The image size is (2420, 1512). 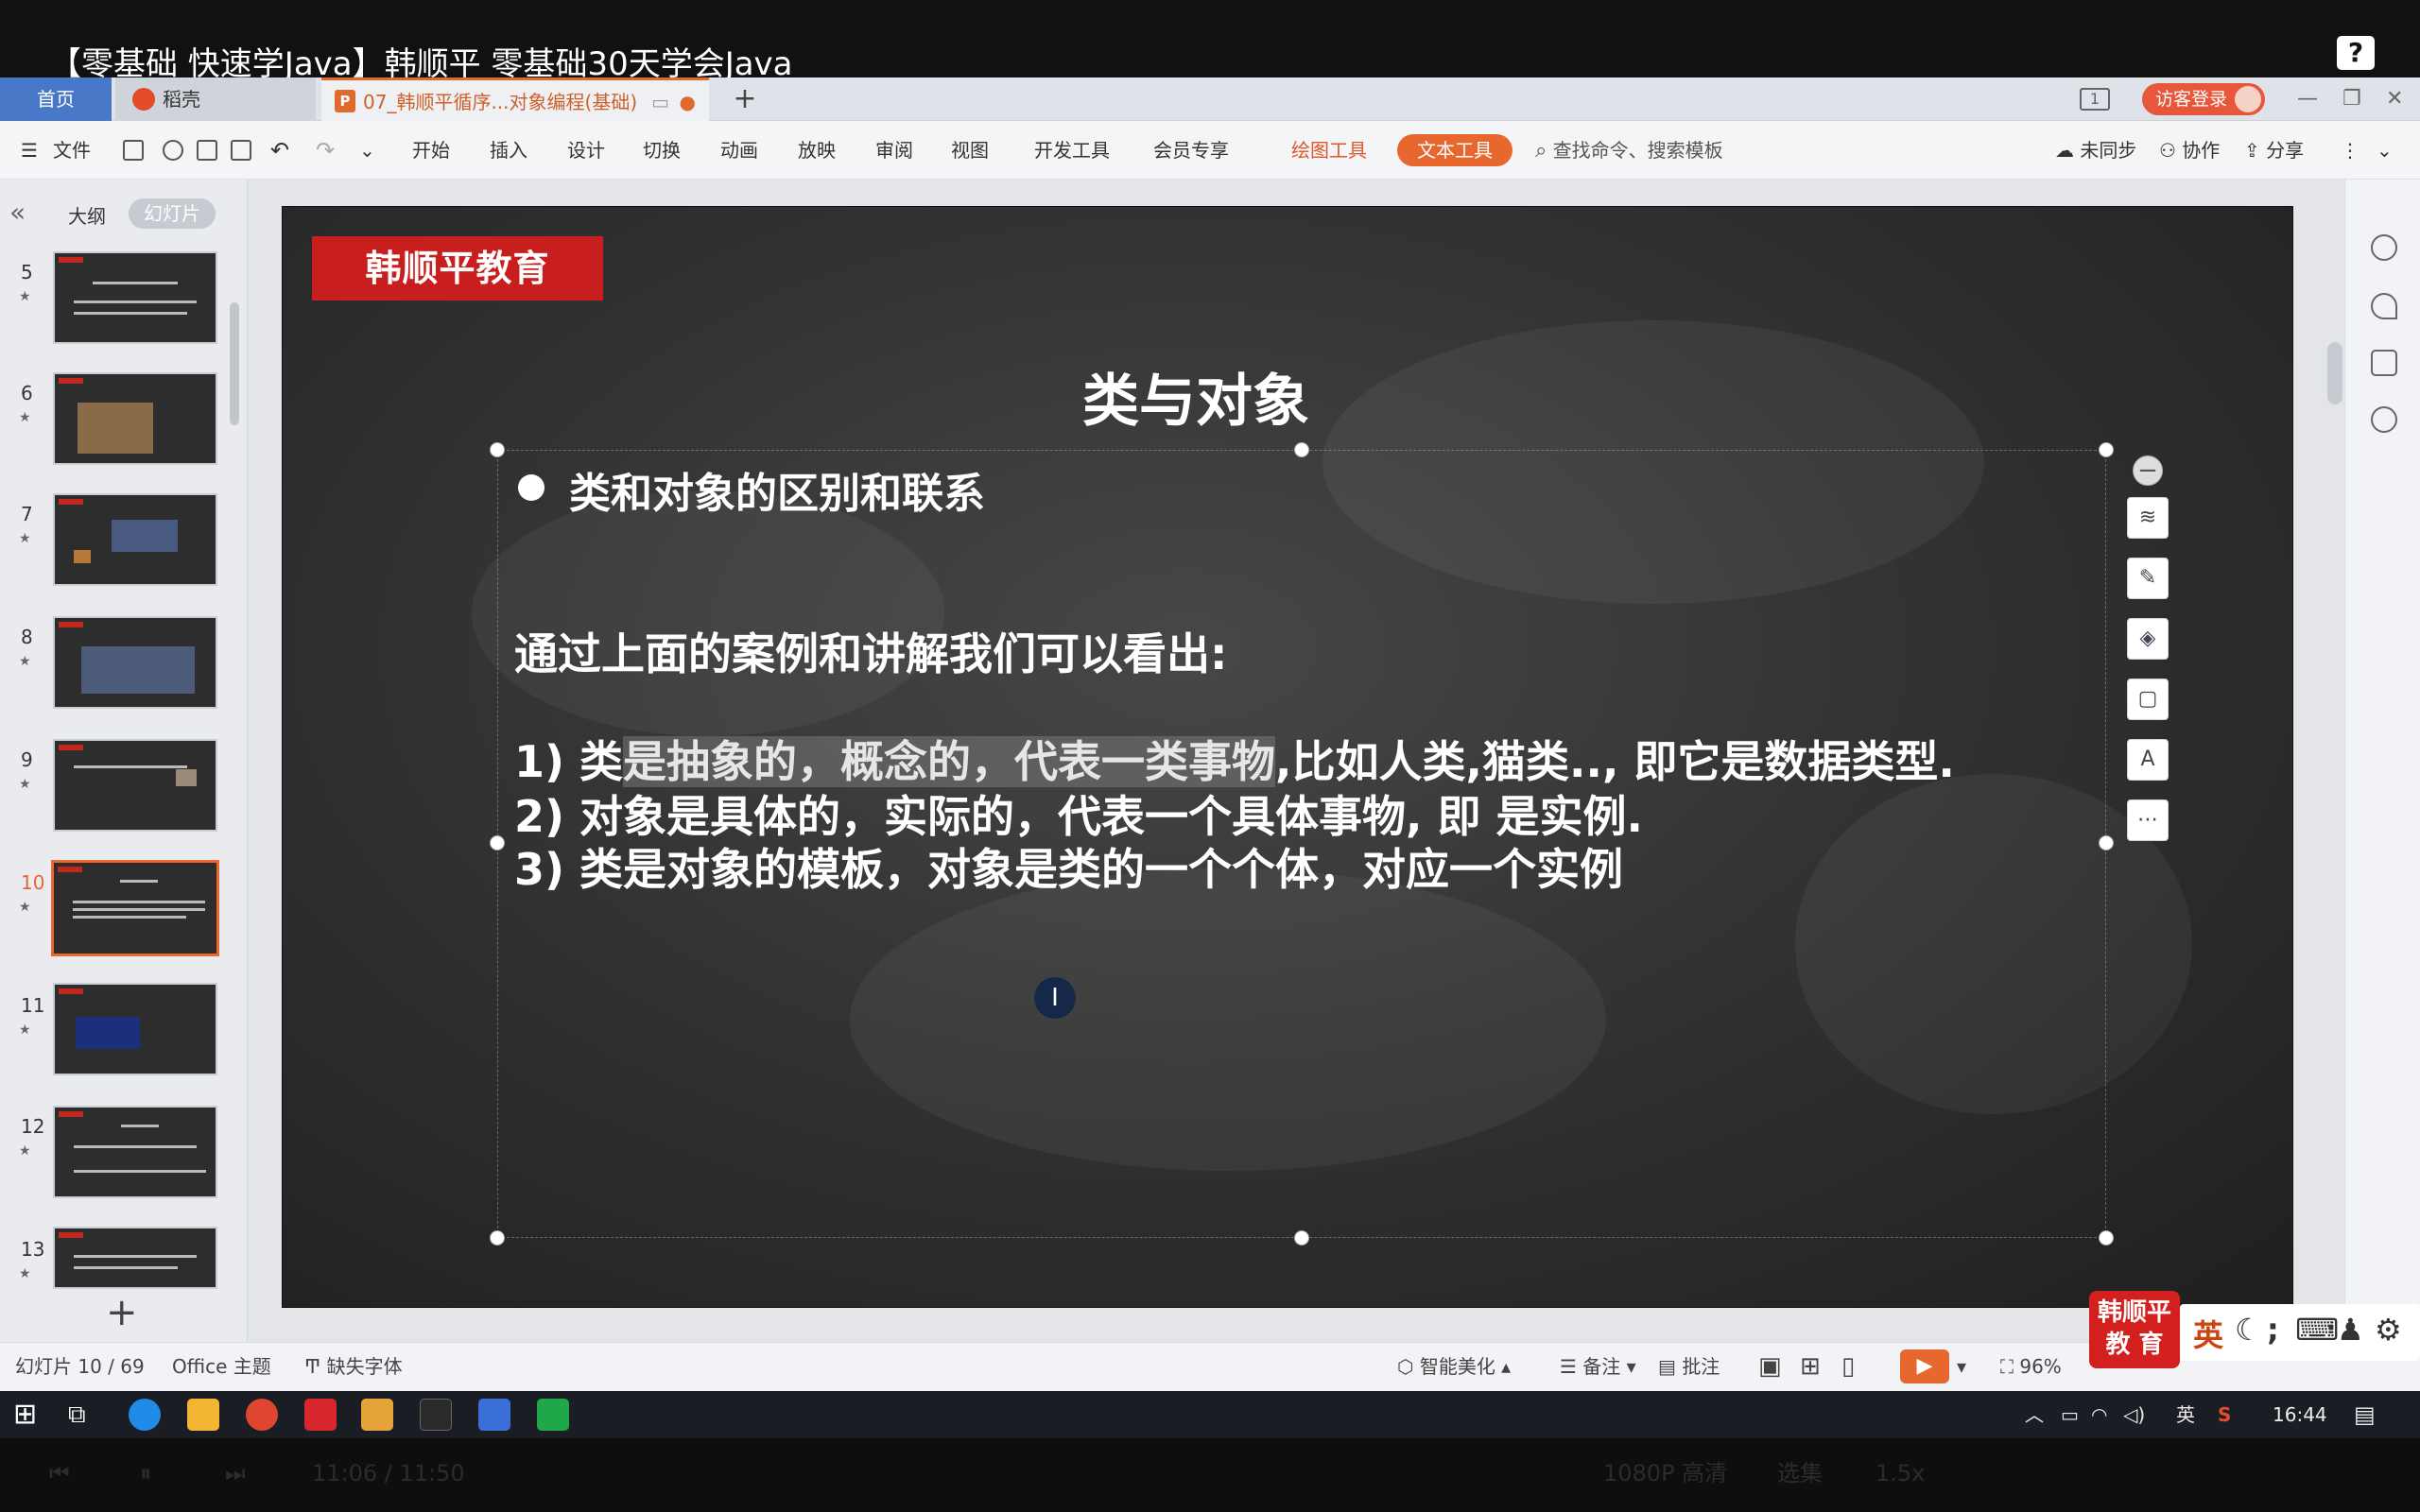 I want to click on redo-icon: ↷, so click(x=325, y=150).